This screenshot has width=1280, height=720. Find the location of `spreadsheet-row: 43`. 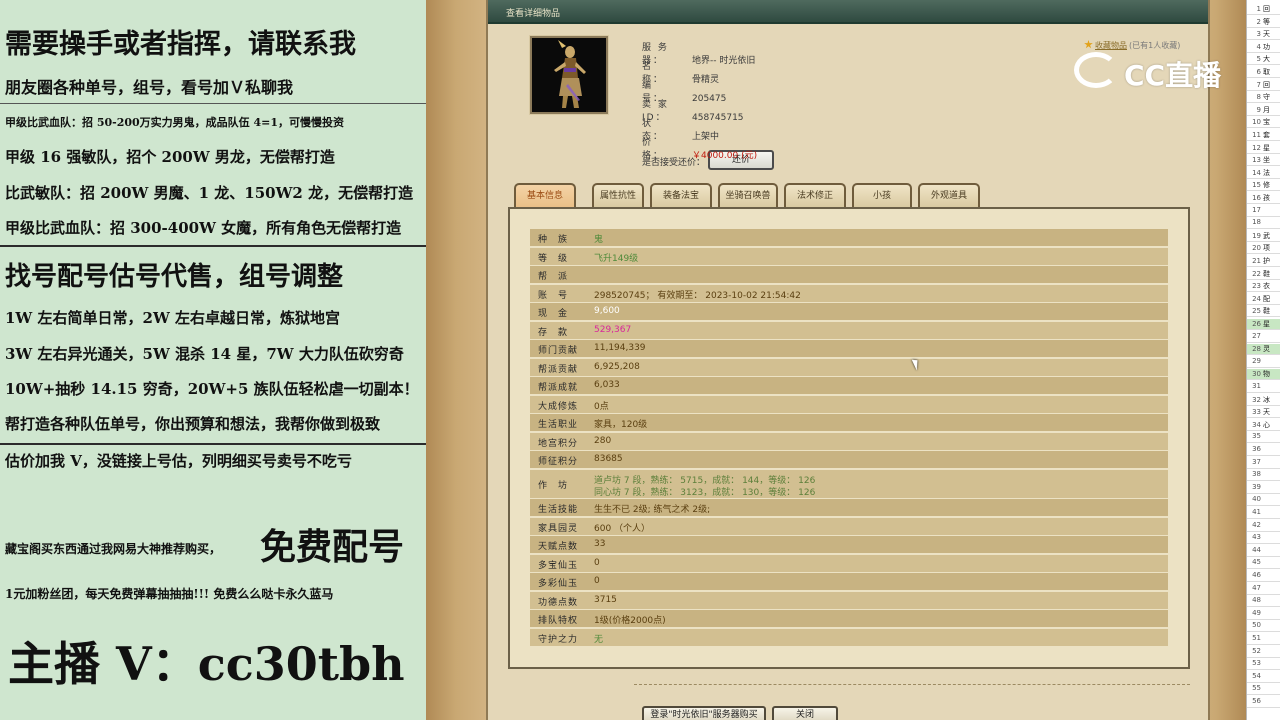

spreadsheet-row: 43 is located at coordinates (1263, 539).